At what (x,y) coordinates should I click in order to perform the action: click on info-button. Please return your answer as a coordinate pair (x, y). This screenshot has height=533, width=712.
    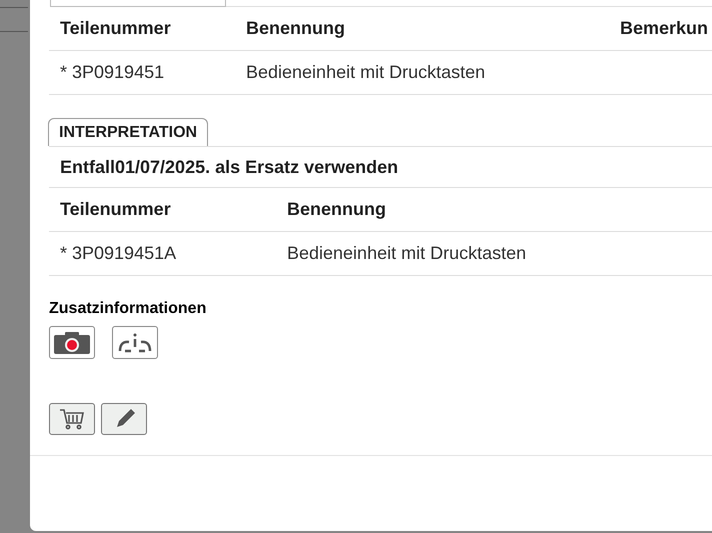
    Looking at the image, I should click on (135, 342).